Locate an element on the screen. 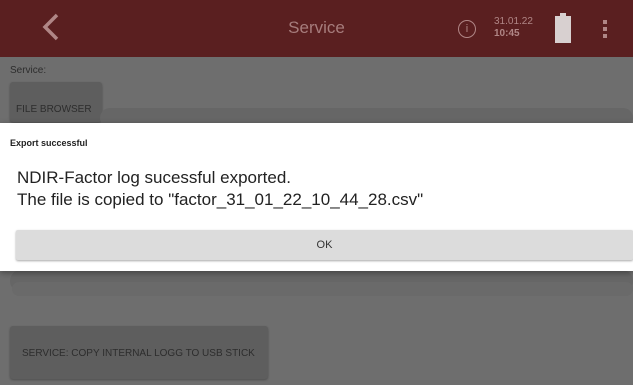  dialog-title: Export successful is located at coordinates (49, 143).